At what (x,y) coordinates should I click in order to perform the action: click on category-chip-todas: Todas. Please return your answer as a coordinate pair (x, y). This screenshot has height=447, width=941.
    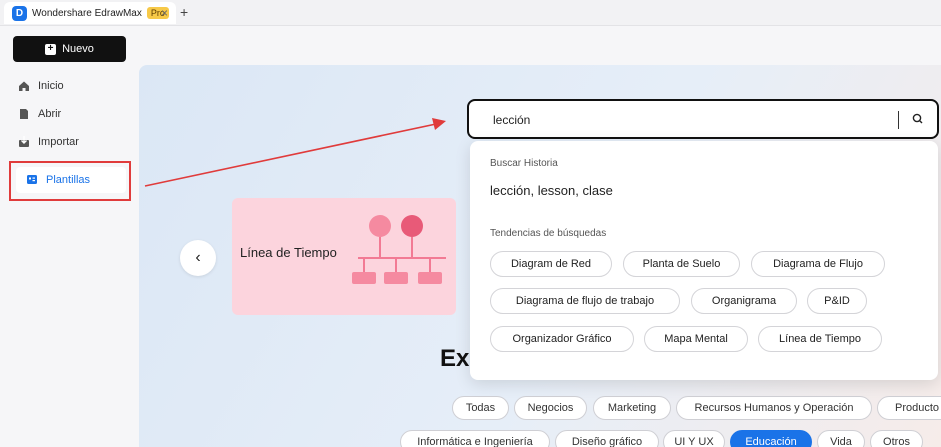
    Looking at the image, I should click on (480, 408).